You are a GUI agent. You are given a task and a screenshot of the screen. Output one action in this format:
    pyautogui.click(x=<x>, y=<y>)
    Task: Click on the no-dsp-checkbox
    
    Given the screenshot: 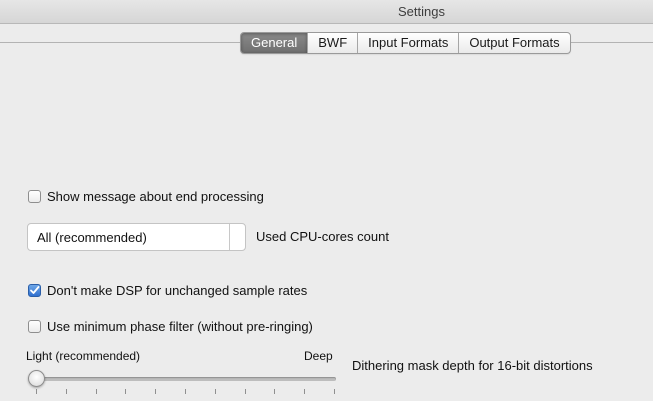 What is the action you would take?
    pyautogui.click(x=34, y=290)
    